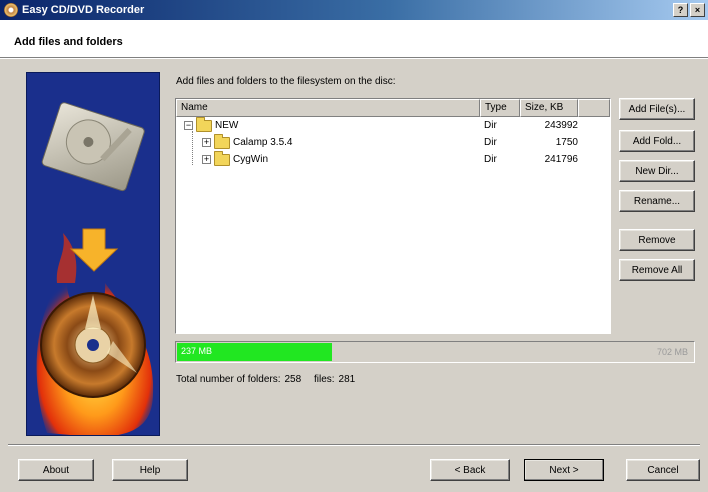 The image size is (708, 492). Describe the element at coordinates (68, 42) in the screenshot. I see `page-title: Add files and folders` at that location.